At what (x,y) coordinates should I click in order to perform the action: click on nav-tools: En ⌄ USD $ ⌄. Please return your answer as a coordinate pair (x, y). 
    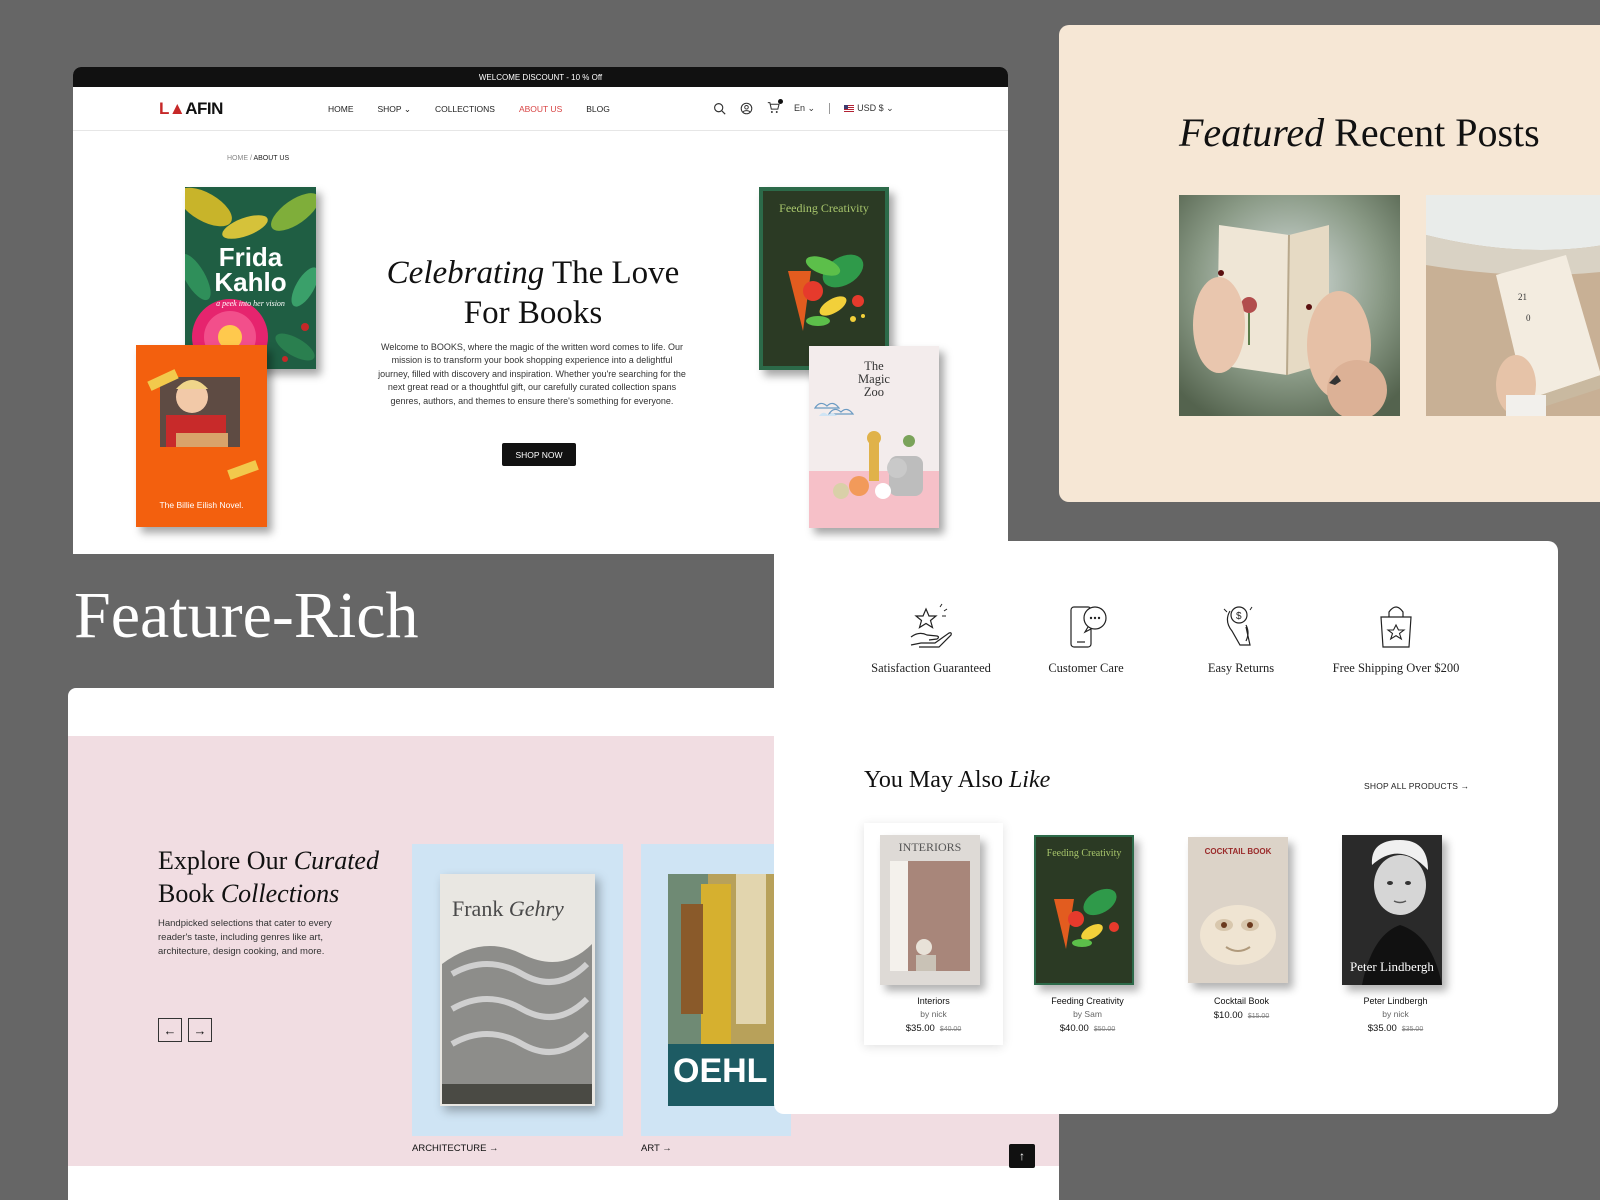
    Looking at the image, I should click on (803, 107).